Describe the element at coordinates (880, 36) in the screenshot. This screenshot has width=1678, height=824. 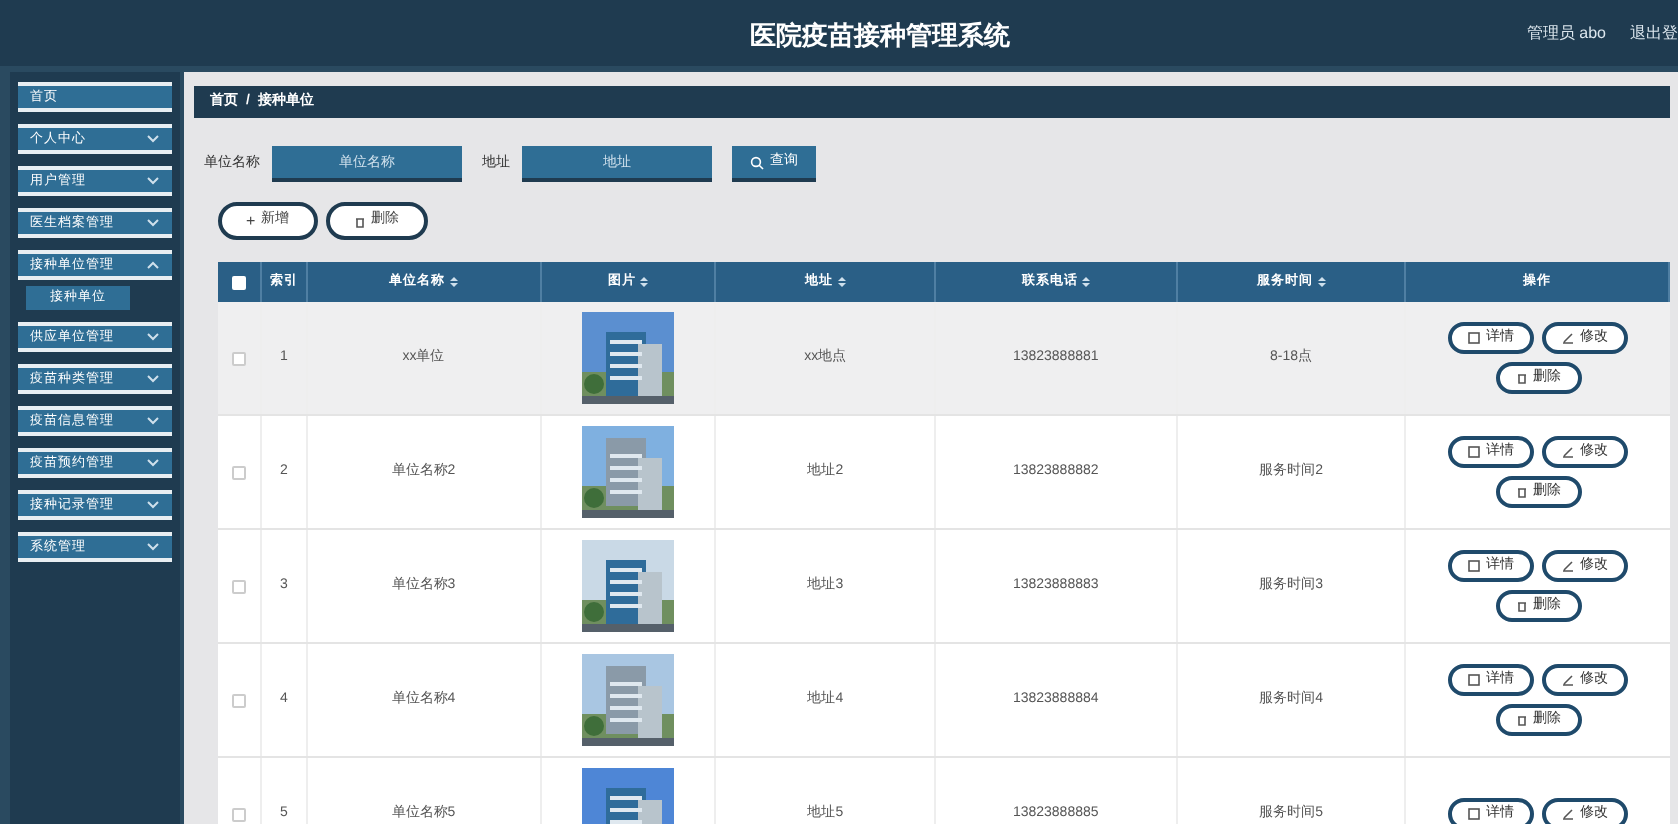
I see `app-title: 医院疫苗接种管理系统` at that location.